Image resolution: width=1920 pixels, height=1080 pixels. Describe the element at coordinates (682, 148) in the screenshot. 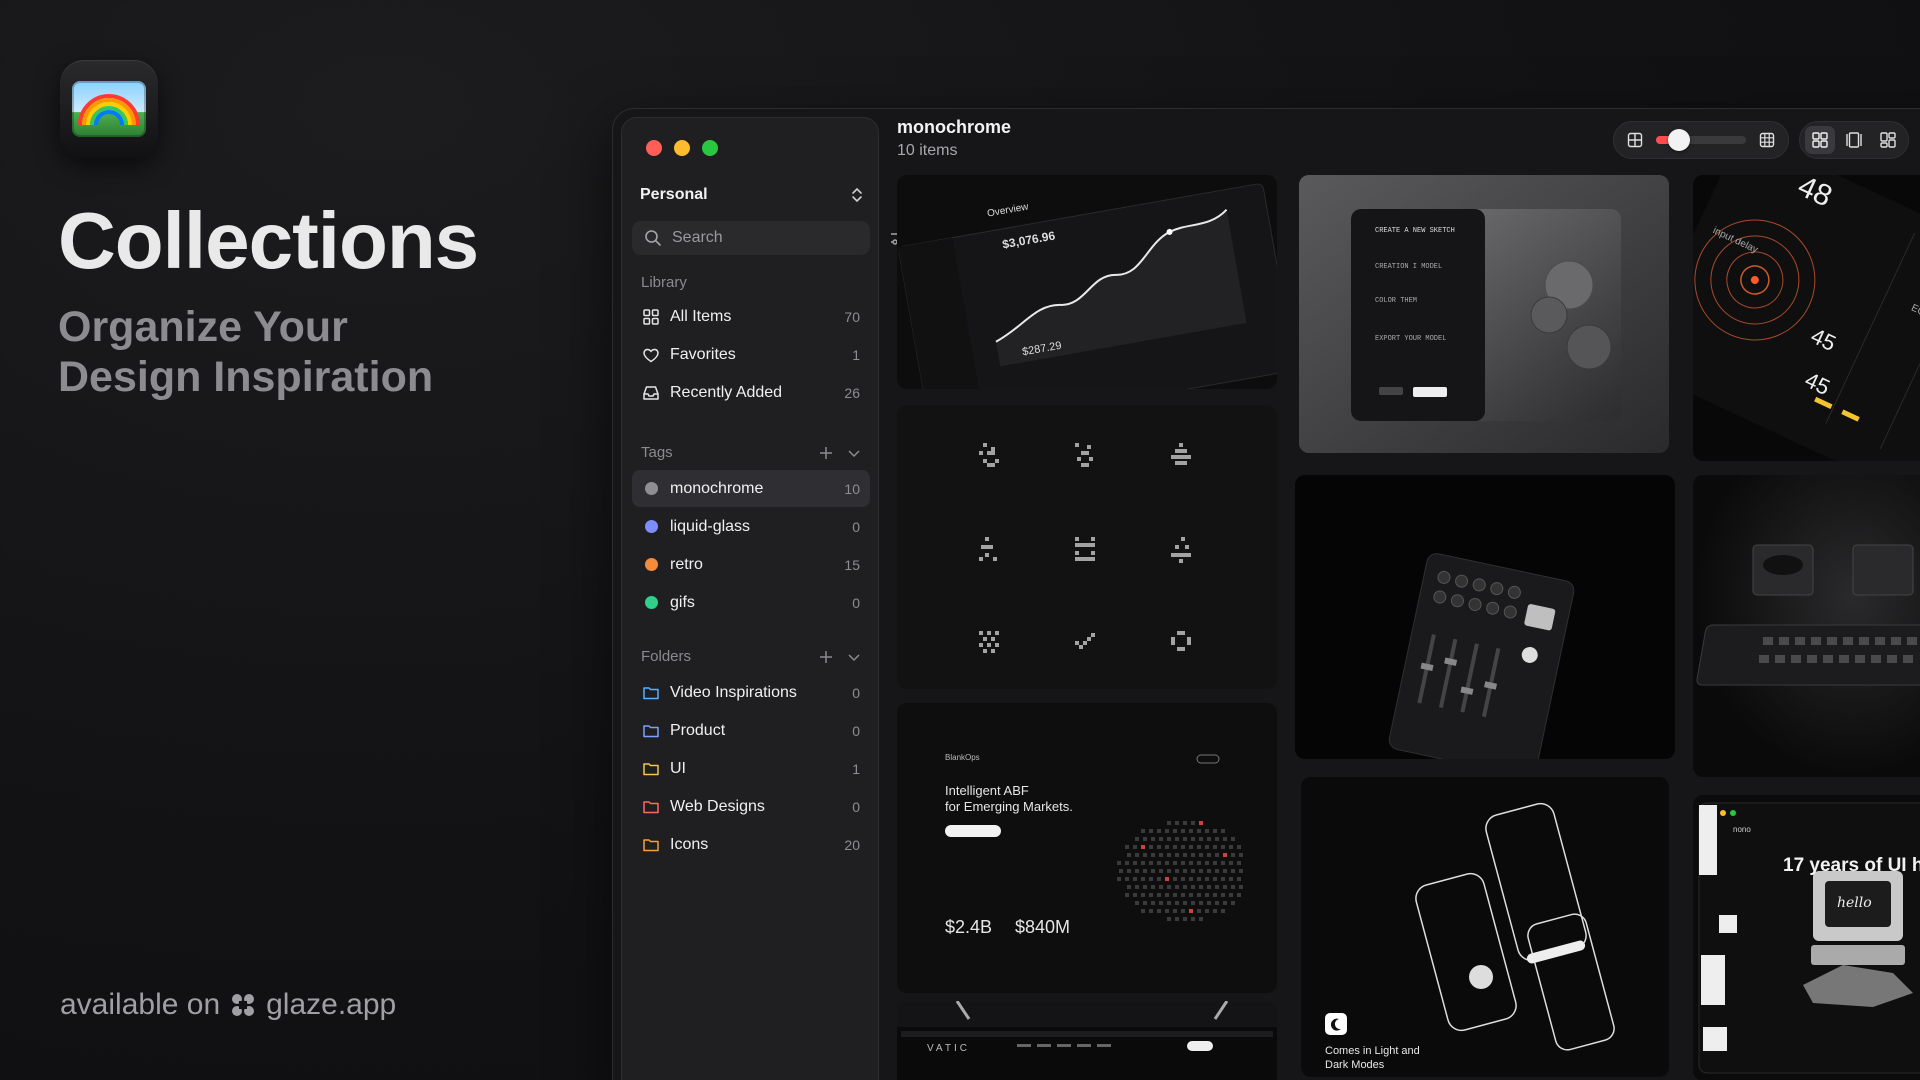

I see `minimize-window-button` at that location.